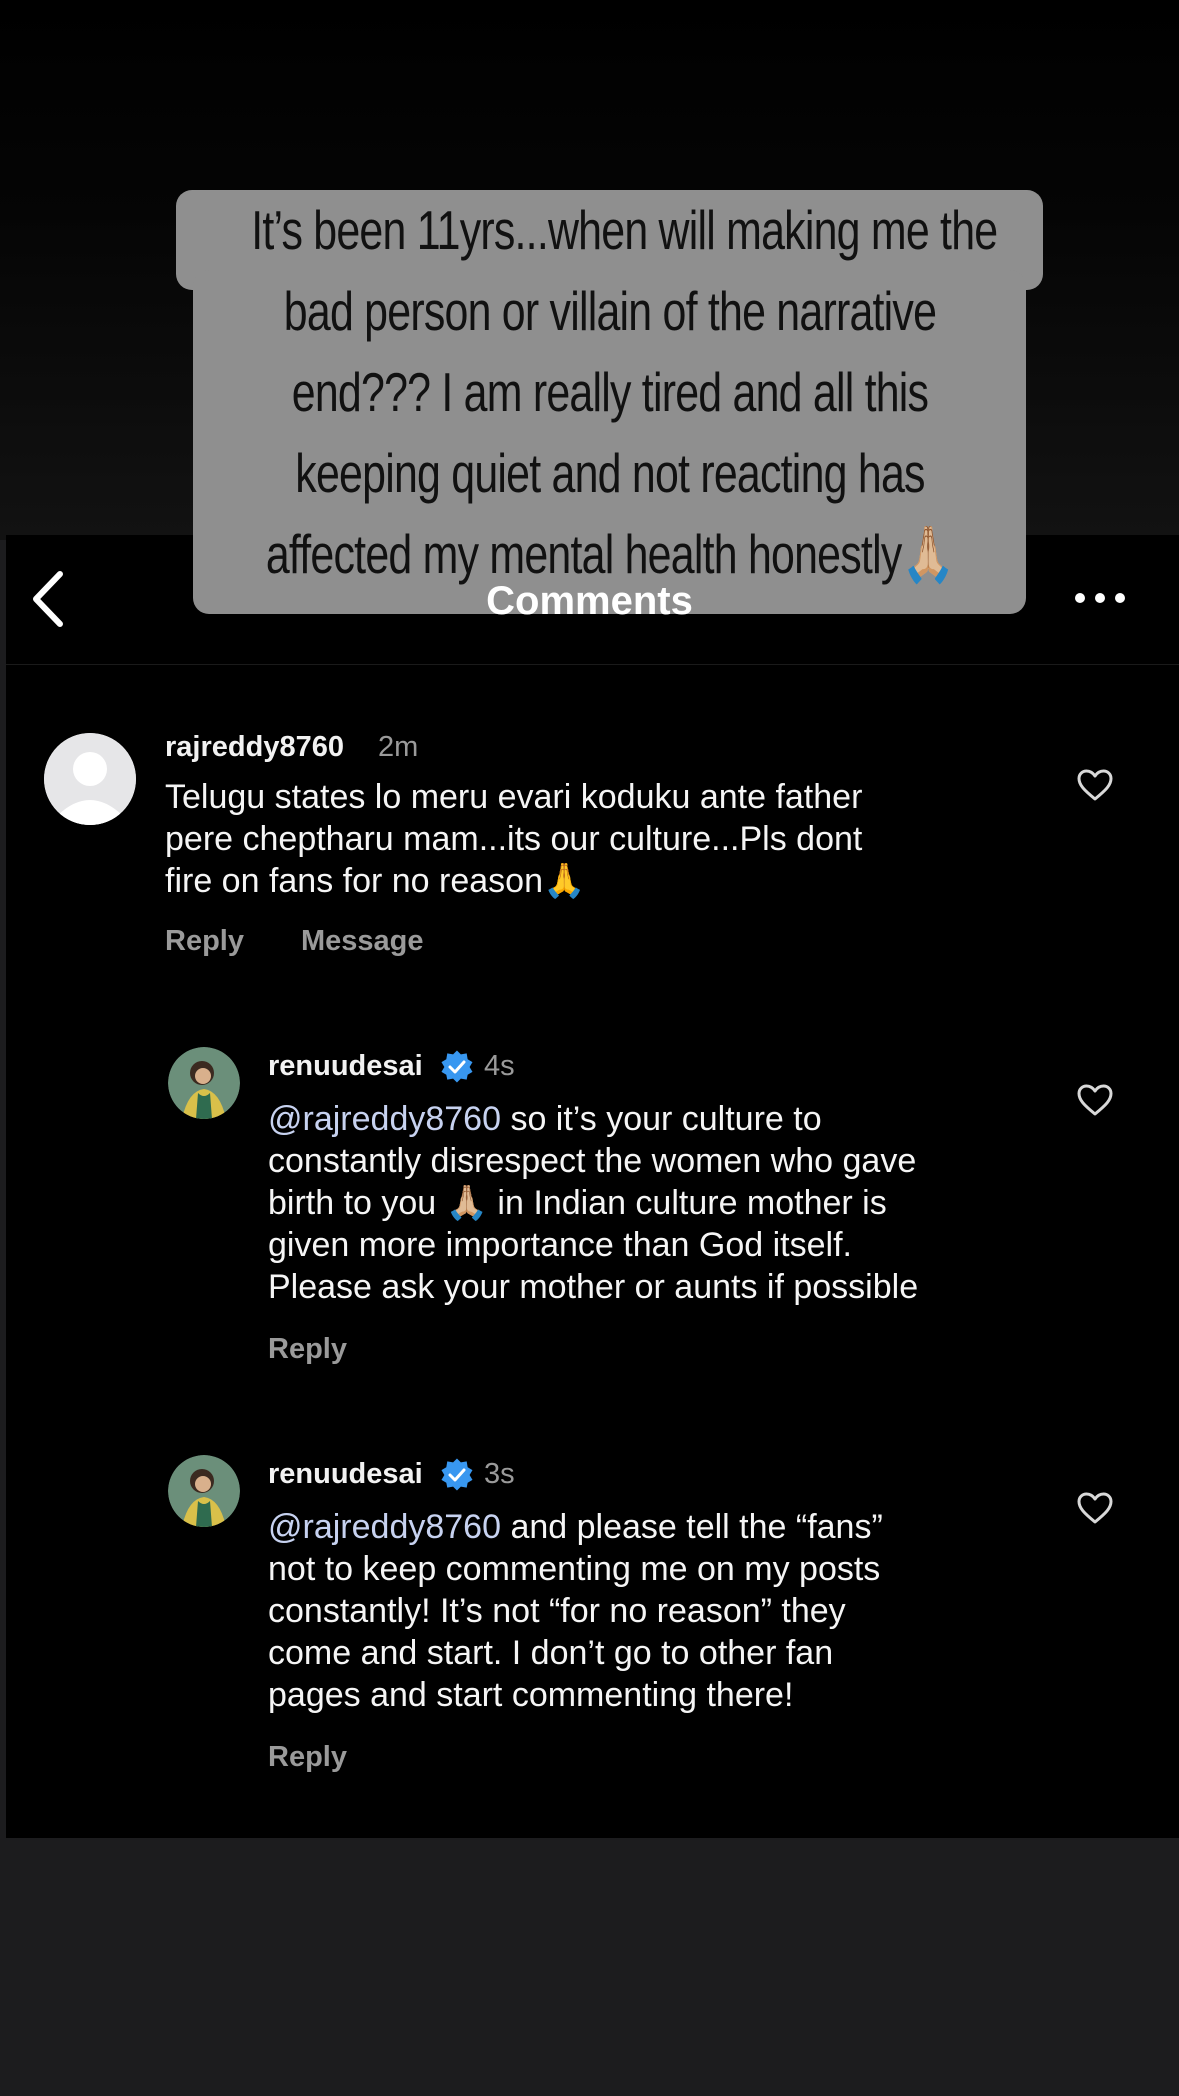 This screenshot has width=1179, height=2096. Describe the element at coordinates (589, 601) in the screenshot. I see `page-title: Comments` at that location.